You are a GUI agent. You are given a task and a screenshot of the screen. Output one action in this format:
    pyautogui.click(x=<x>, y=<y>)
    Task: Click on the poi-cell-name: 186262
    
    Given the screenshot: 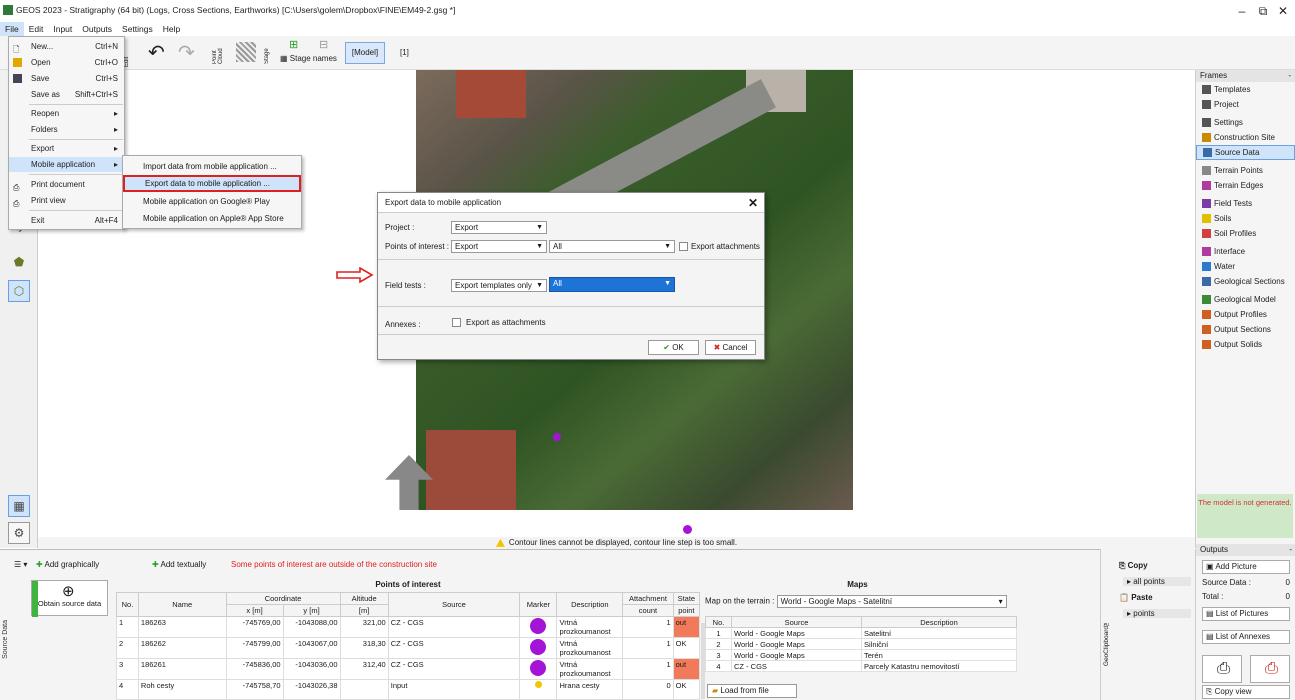 What is the action you would take?
    pyautogui.click(x=182, y=648)
    